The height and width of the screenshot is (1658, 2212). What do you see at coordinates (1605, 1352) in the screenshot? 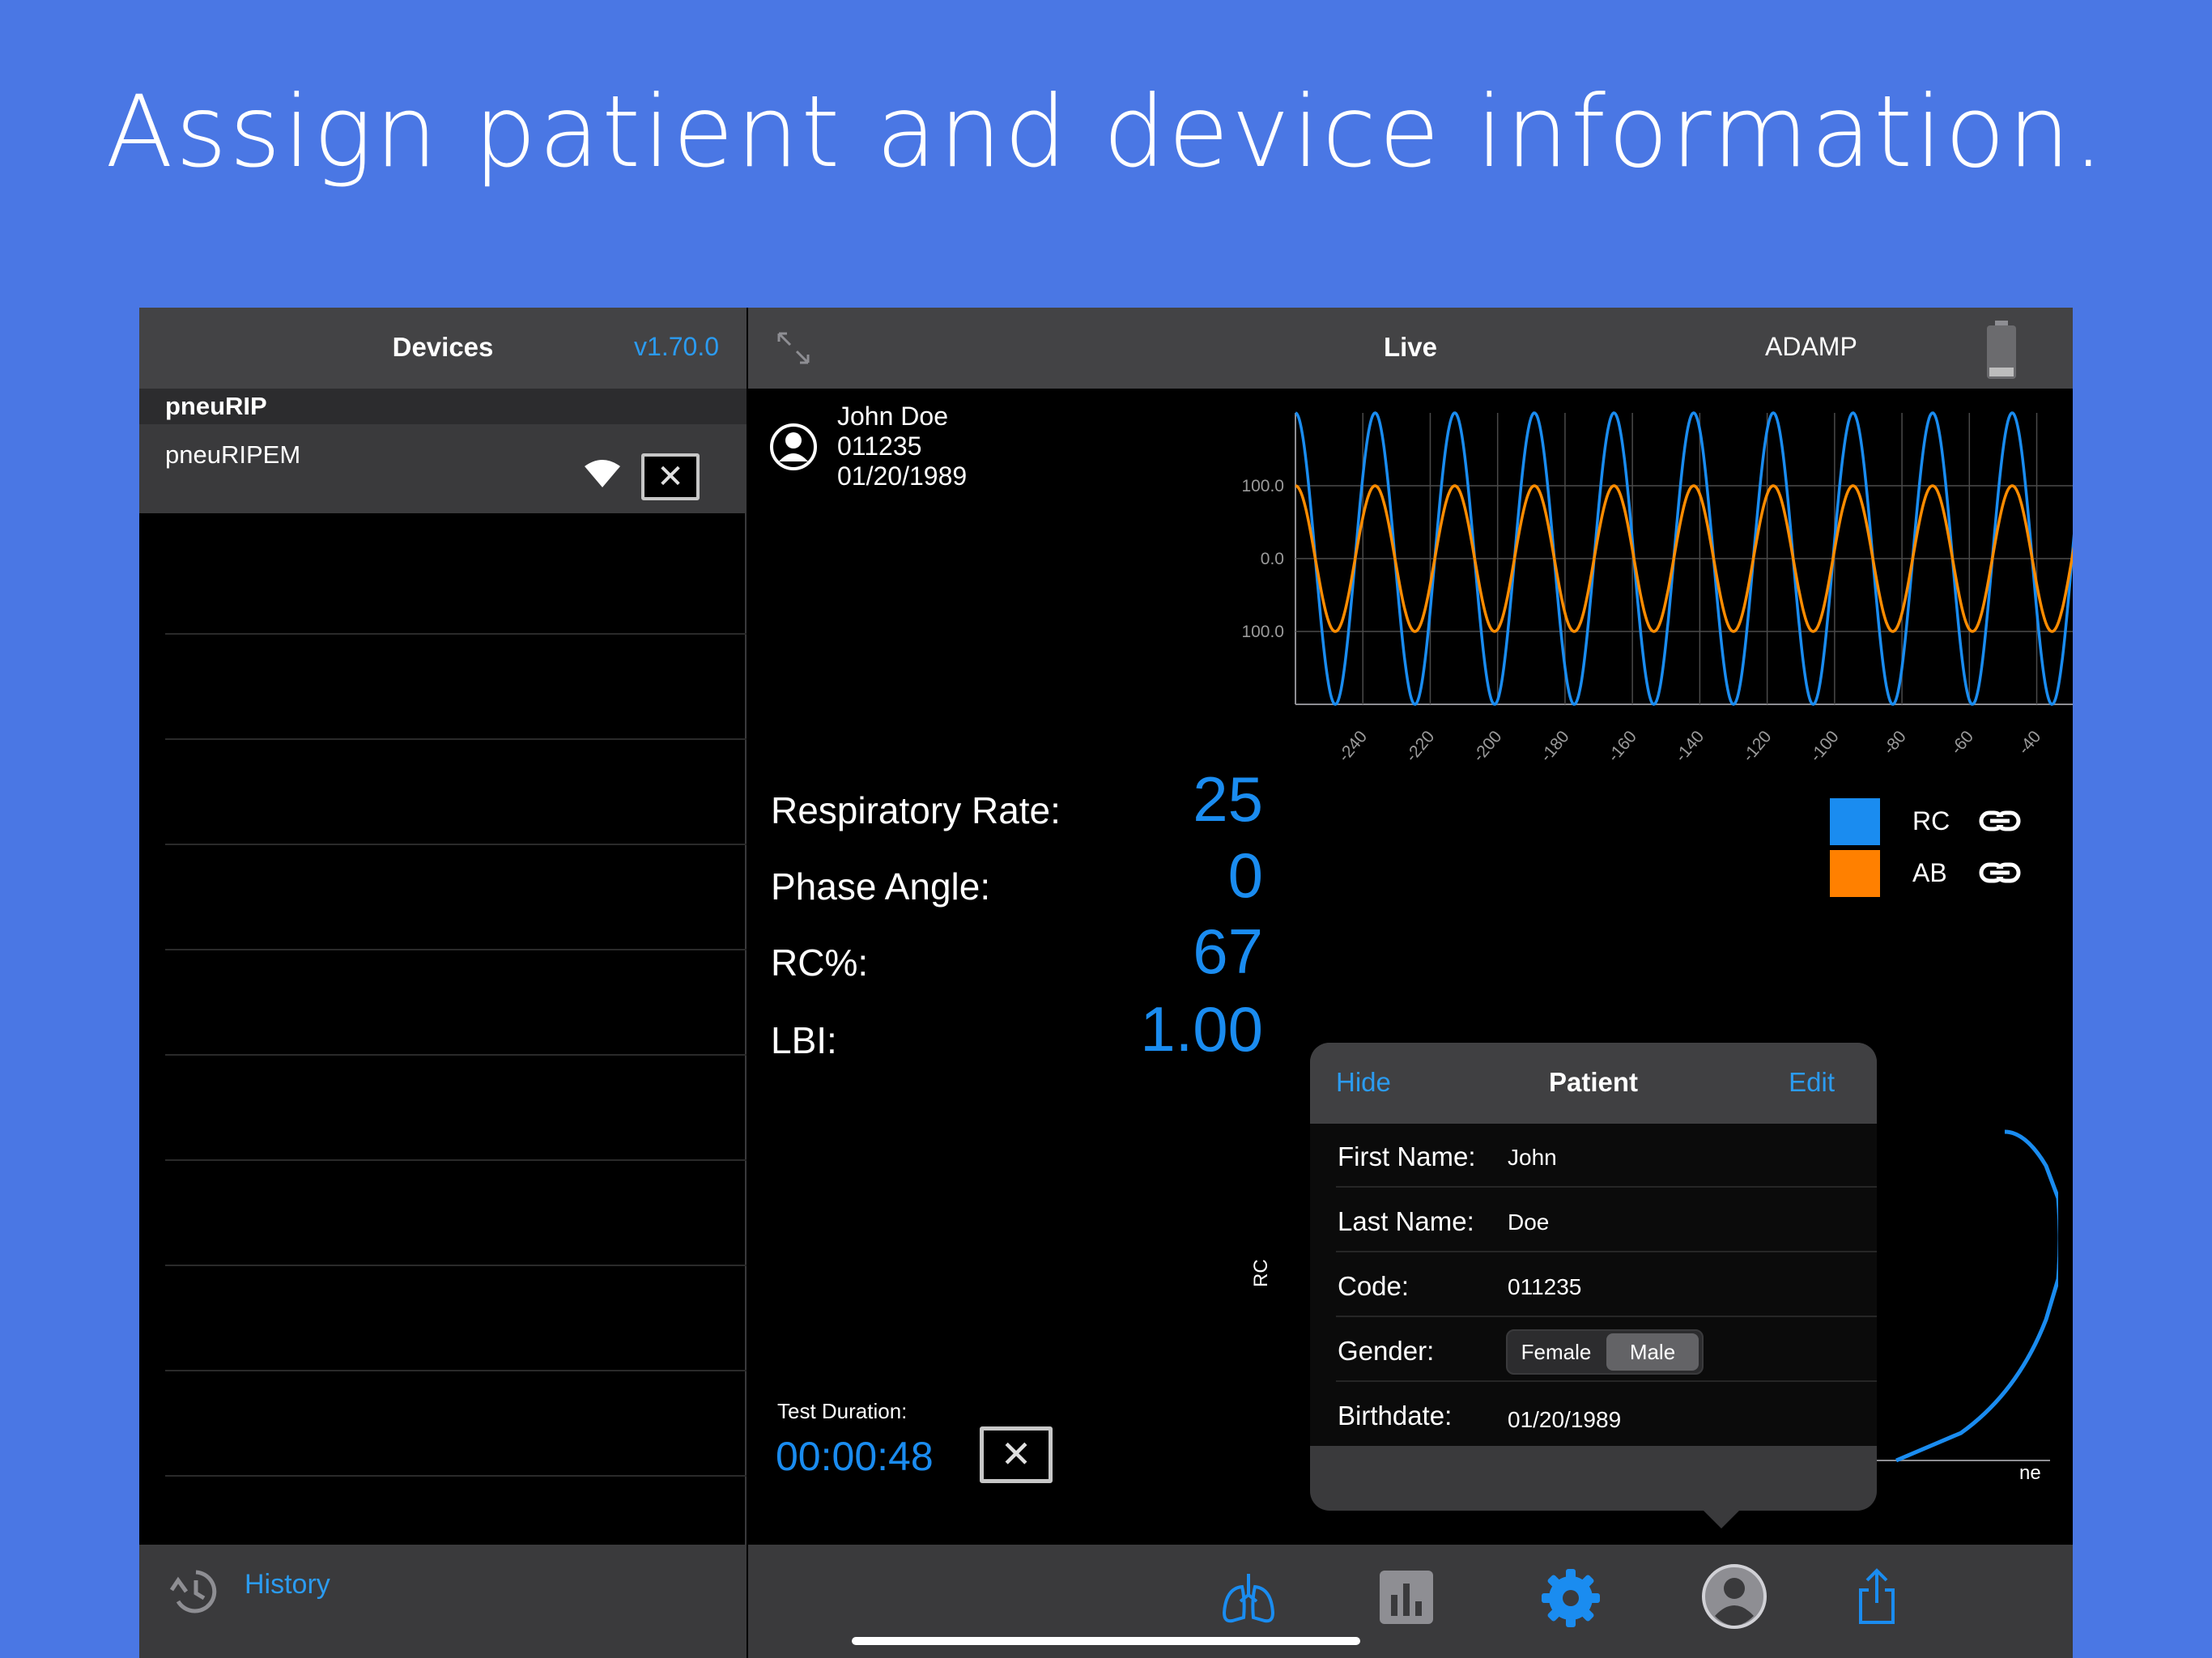
I see `gender-segmented-control: Female Male` at bounding box center [1605, 1352].